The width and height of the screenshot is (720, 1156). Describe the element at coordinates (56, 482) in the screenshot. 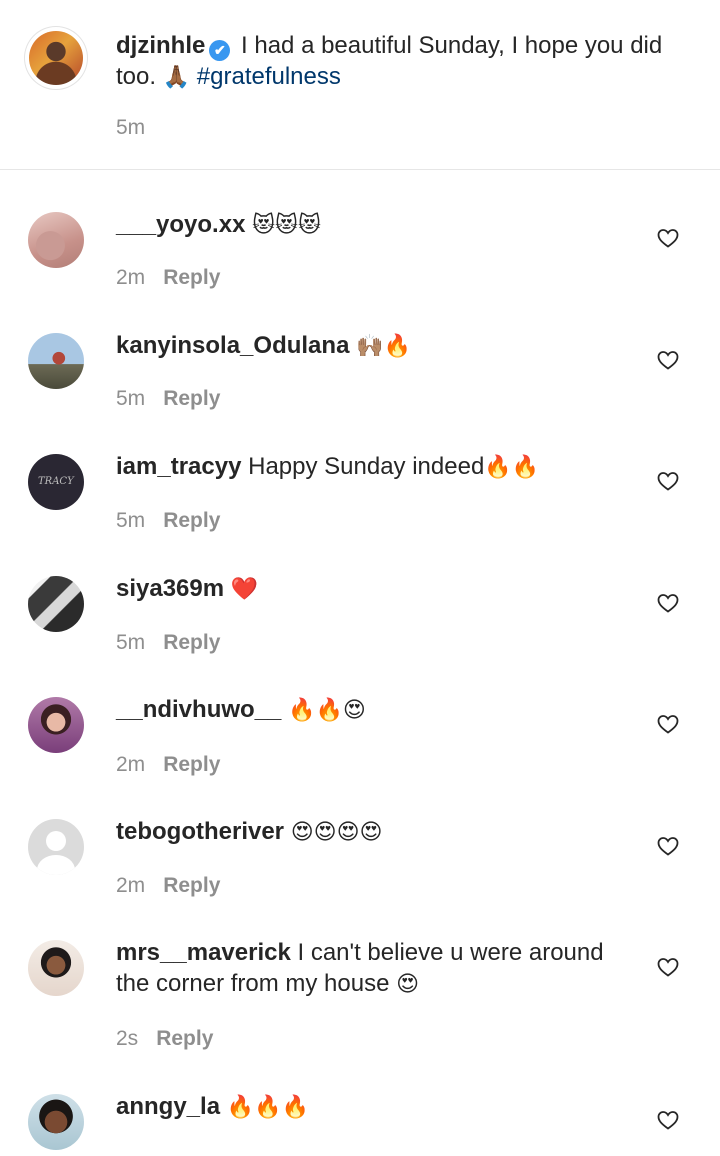

I see `commenter-avatar: TRACY` at that location.